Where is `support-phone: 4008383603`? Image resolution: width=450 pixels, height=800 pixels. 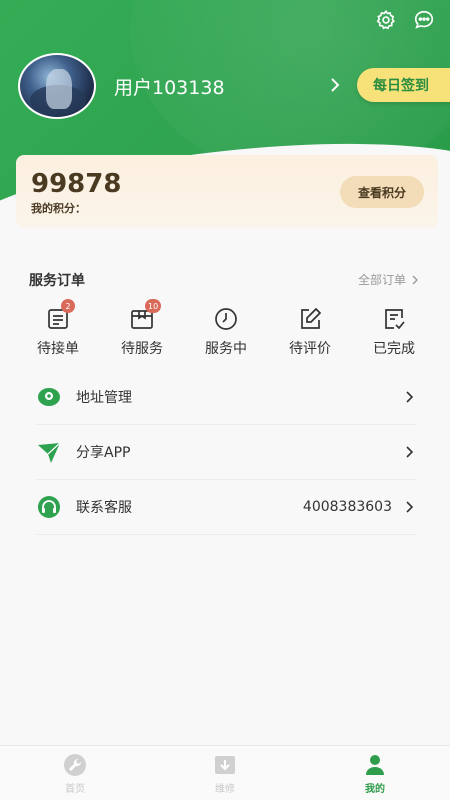 support-phone: 4008383603 is located at coordinates (347, 507).